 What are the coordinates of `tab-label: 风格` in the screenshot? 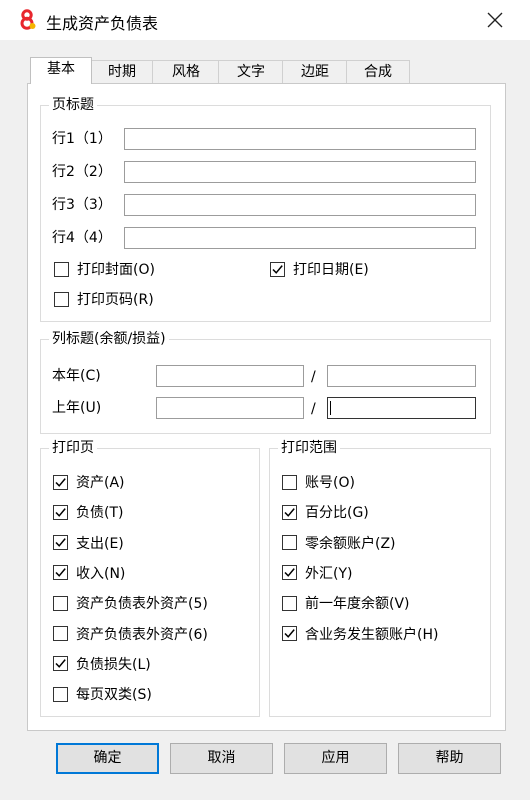 It's located at (186, 72).